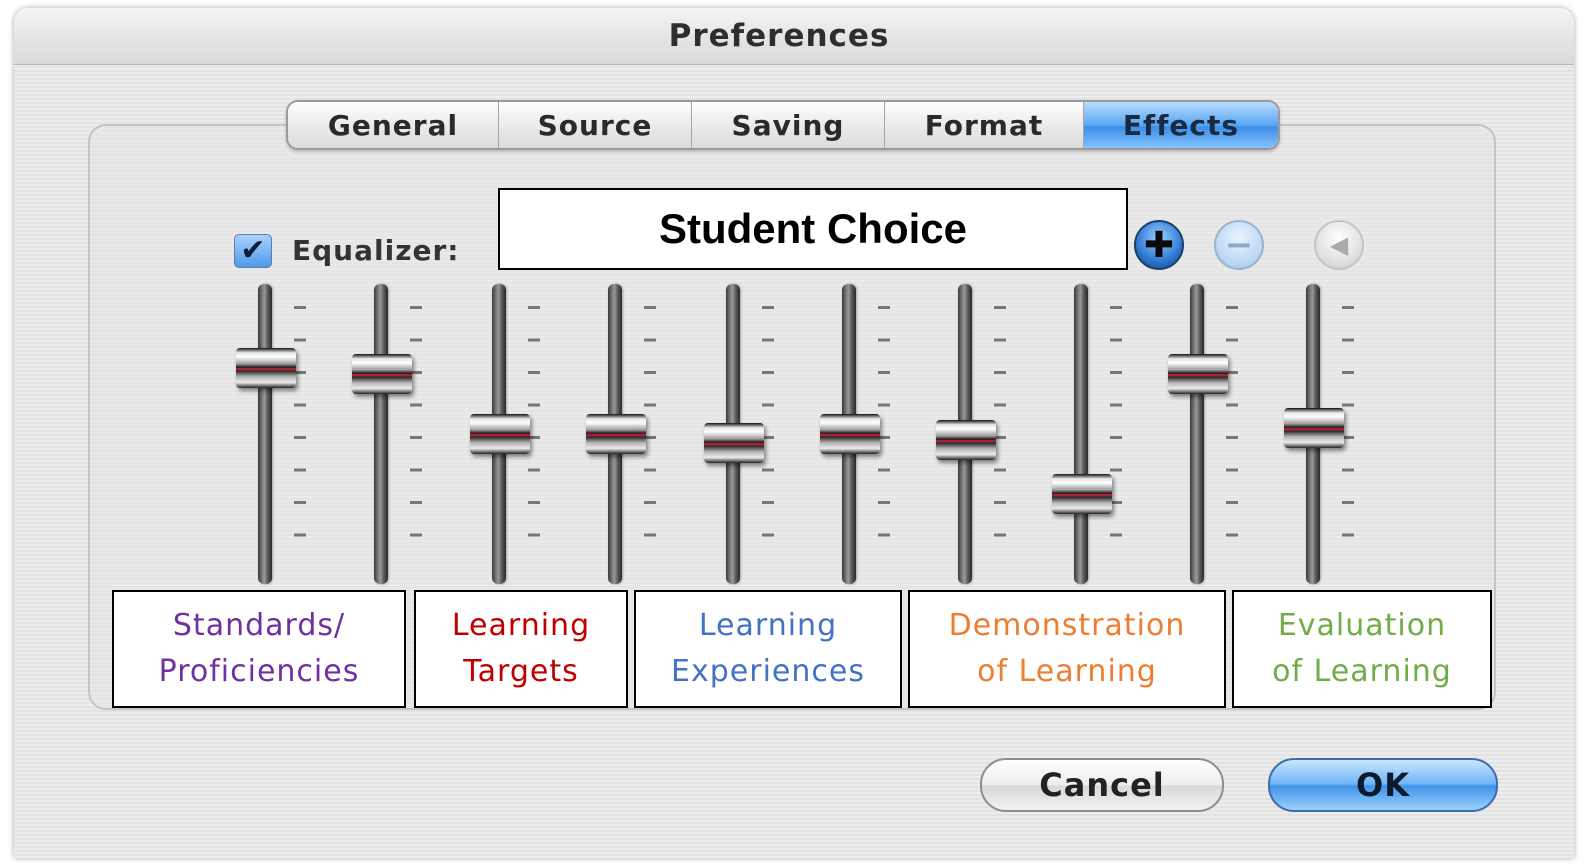 This screenshot has width=1596, height=866. Describe the element at coordinates (984, 125) in the screenshot. I see `tab-format: Format` at that location.